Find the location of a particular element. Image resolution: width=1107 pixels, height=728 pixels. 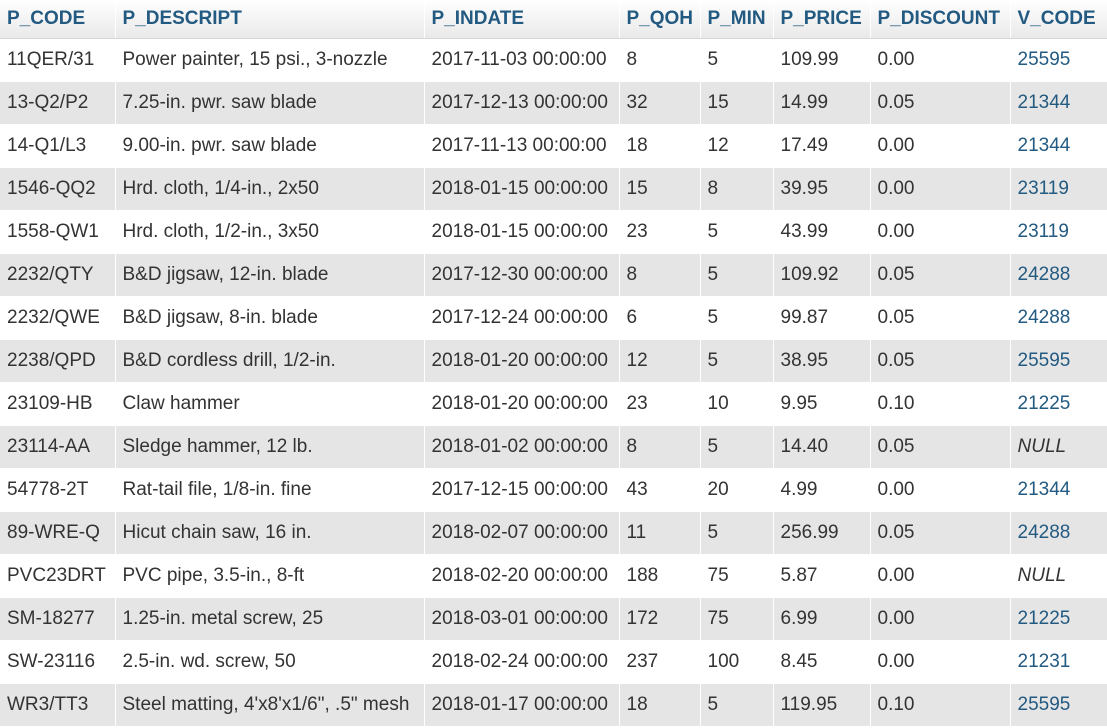

p-descript-cell: B&D cordless drill, 1/2-in. is located at coordinates (270, 361).